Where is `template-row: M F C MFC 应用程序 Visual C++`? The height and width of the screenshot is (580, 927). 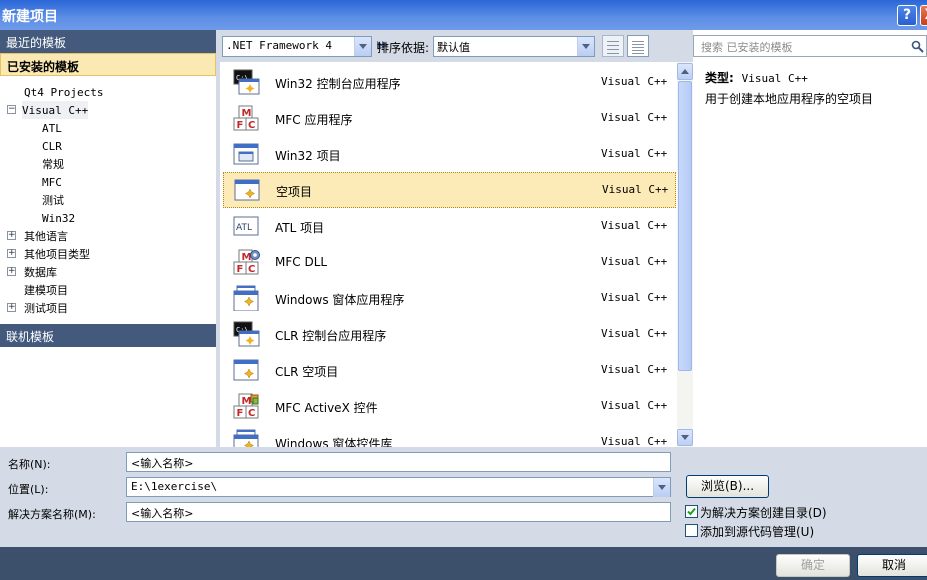
template-row: M F C MFC 应用程序 Visual C++ is located at coordinates (448, 118).